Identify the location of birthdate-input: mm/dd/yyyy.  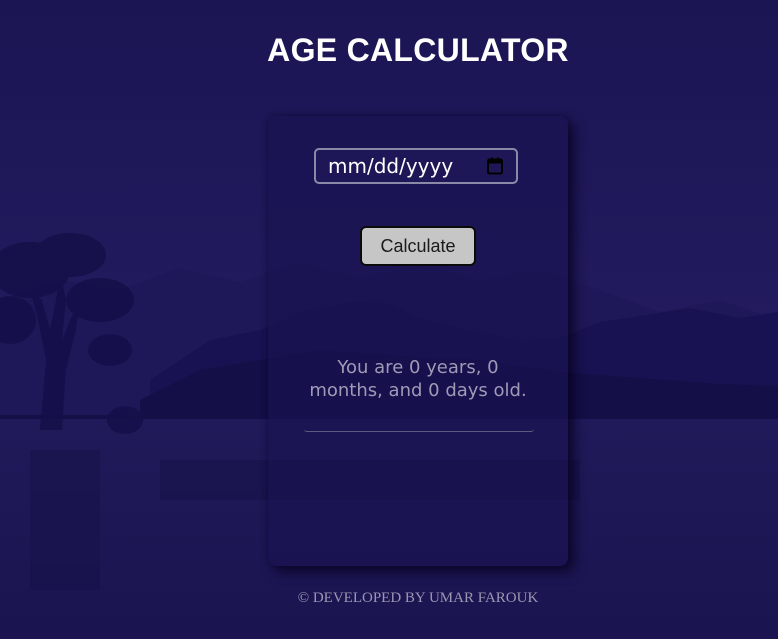
(416, 166).